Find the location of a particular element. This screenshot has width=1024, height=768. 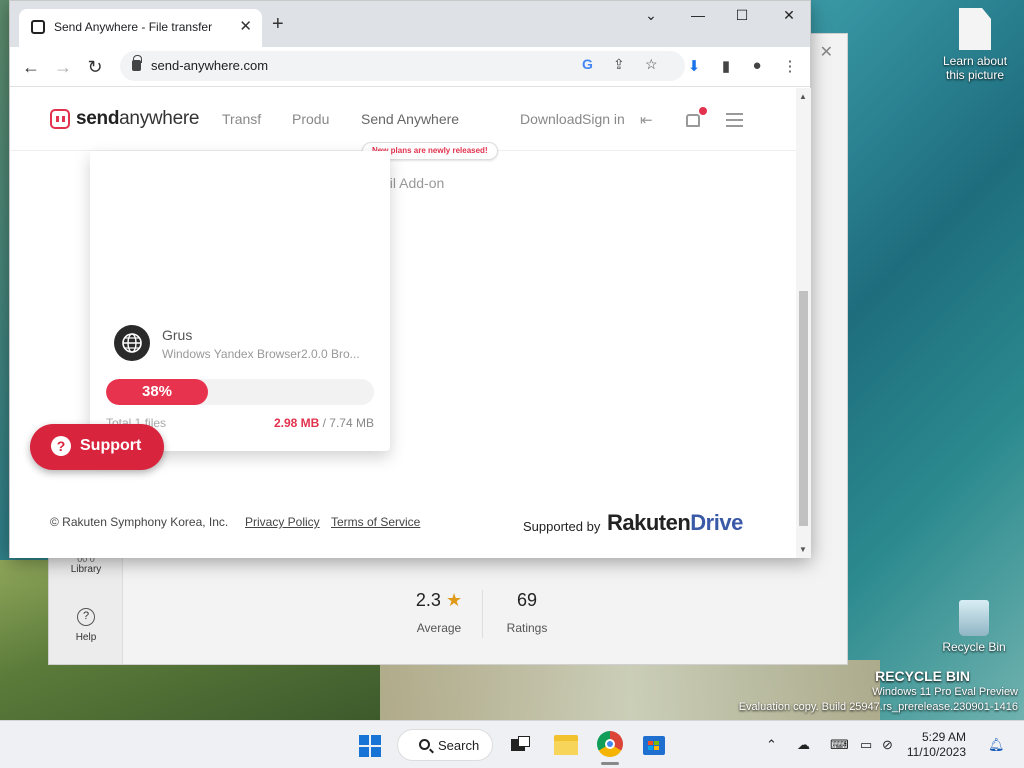

system-clock: 5:29 AM 11/10/2023 is located at coordinates (936, 745).